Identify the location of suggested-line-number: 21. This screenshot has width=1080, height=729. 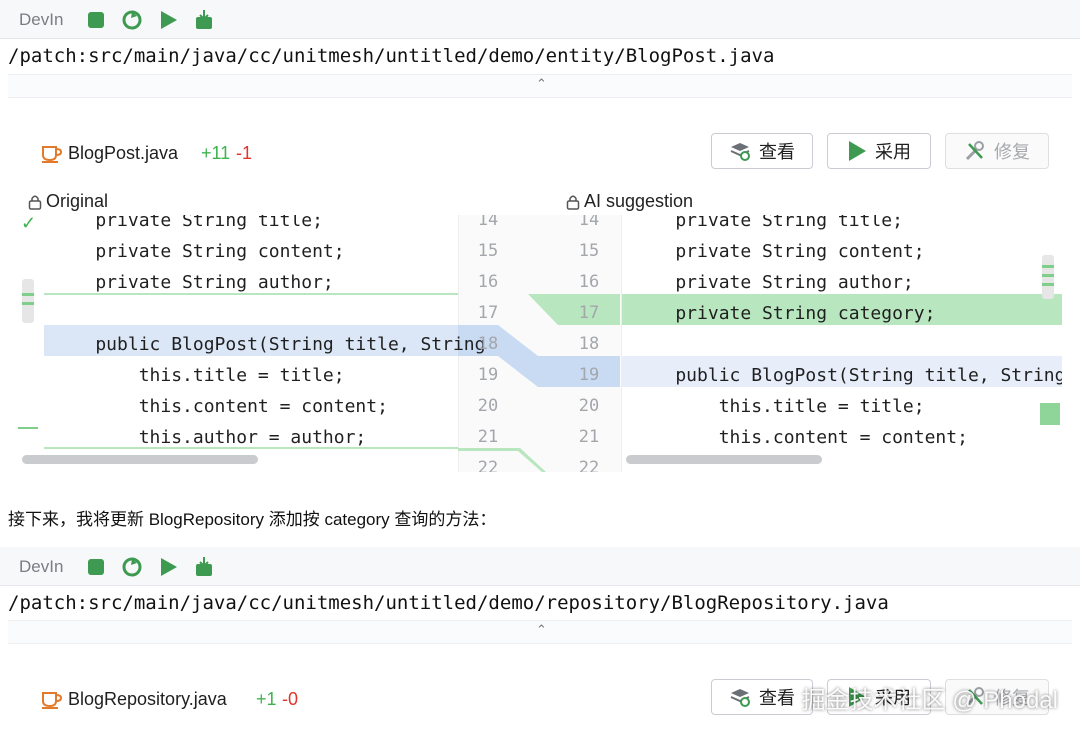
(589, 437).